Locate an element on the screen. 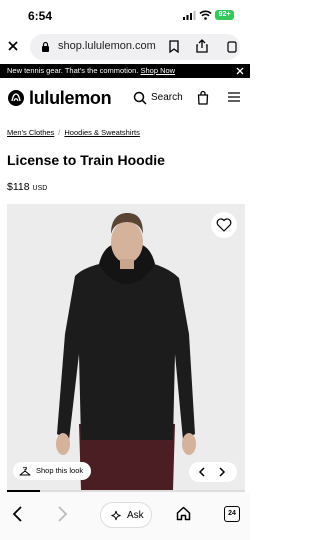 The image size is (320, 540). site-header: lululemon Search is located at coordinates (125, 98).